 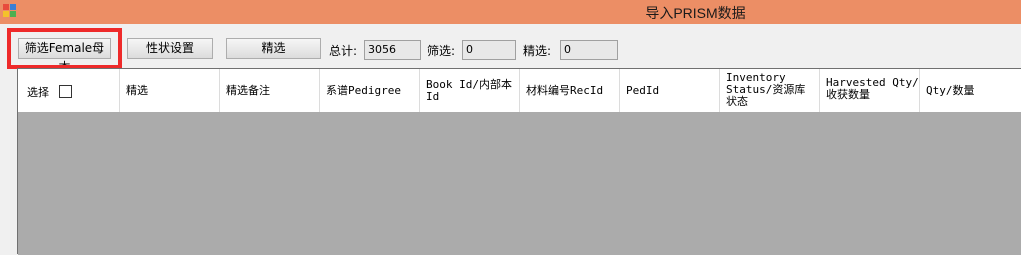 I want to click on column-label: 系谱Pedigree, so click(x=363, y=90).